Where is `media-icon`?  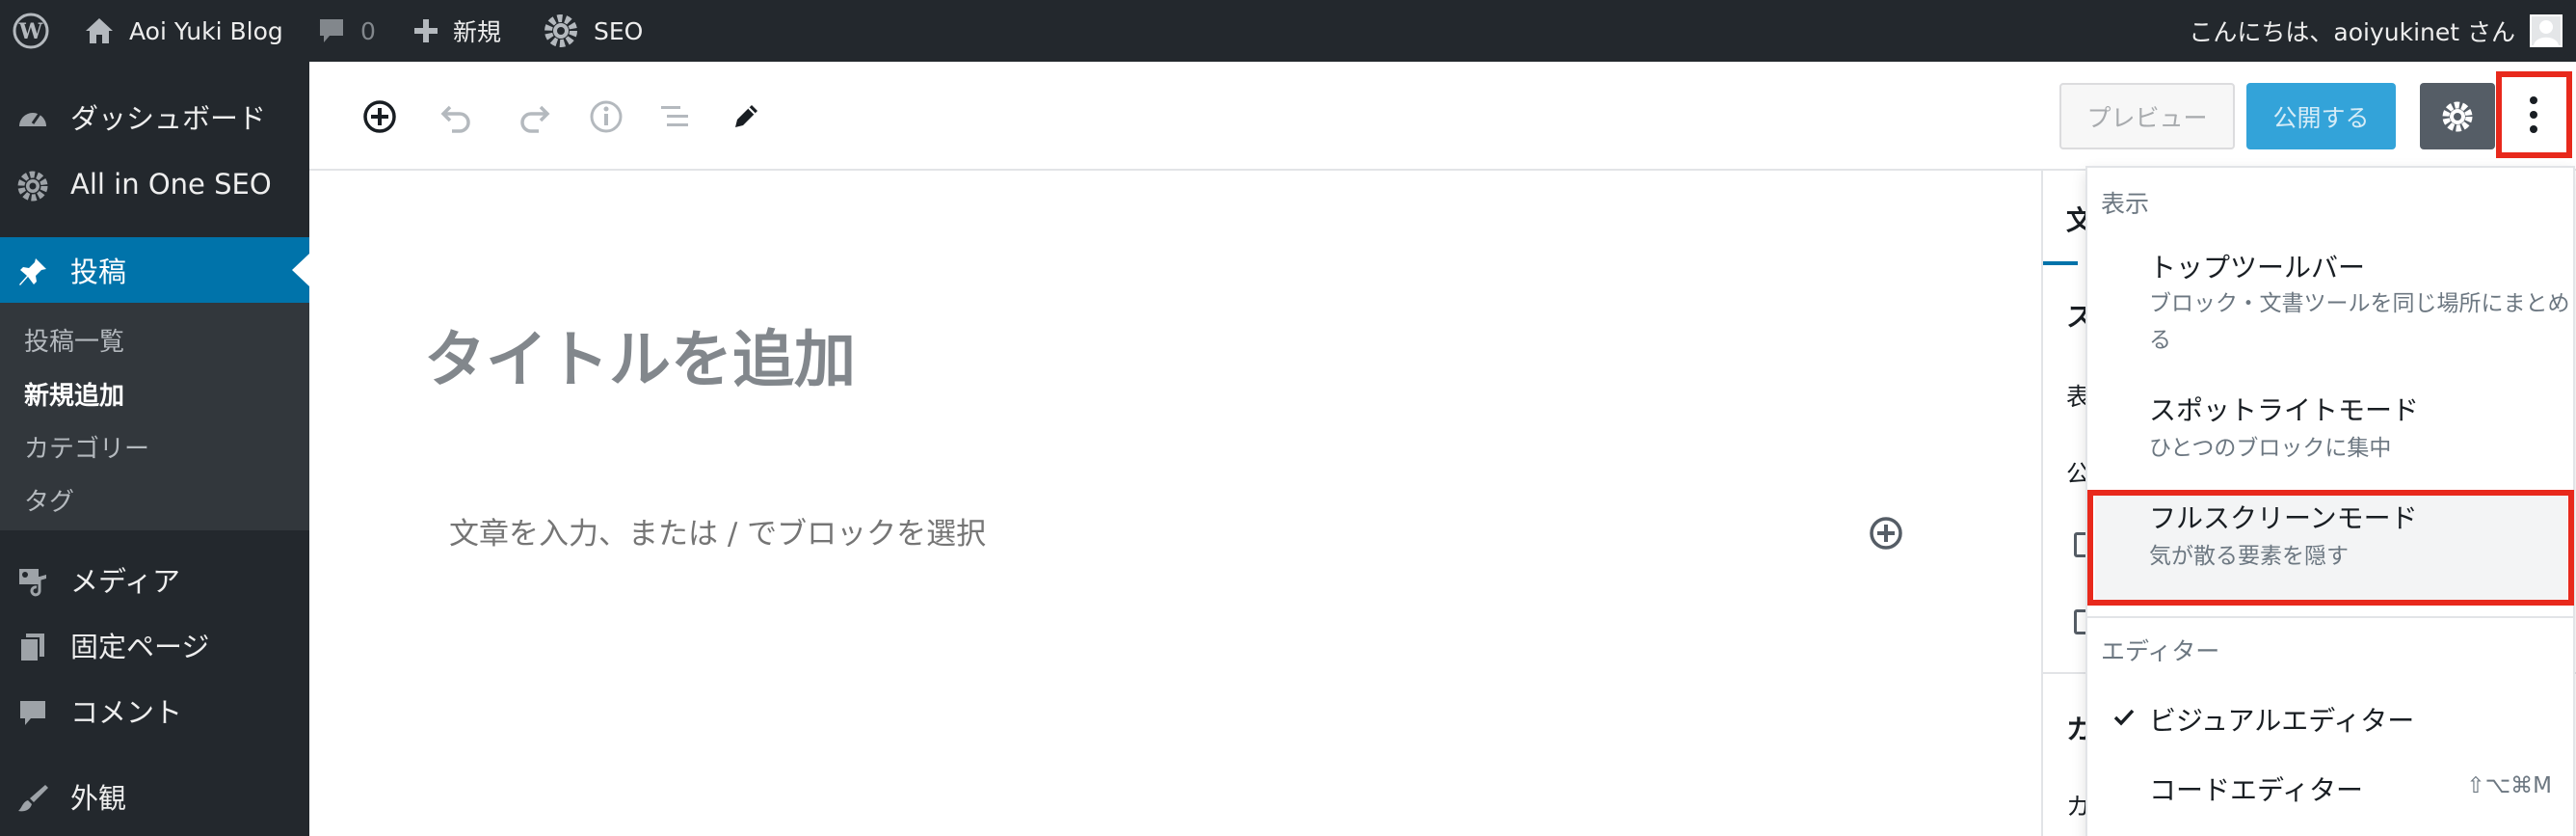 media-icon is located at coordinates (32, 583).